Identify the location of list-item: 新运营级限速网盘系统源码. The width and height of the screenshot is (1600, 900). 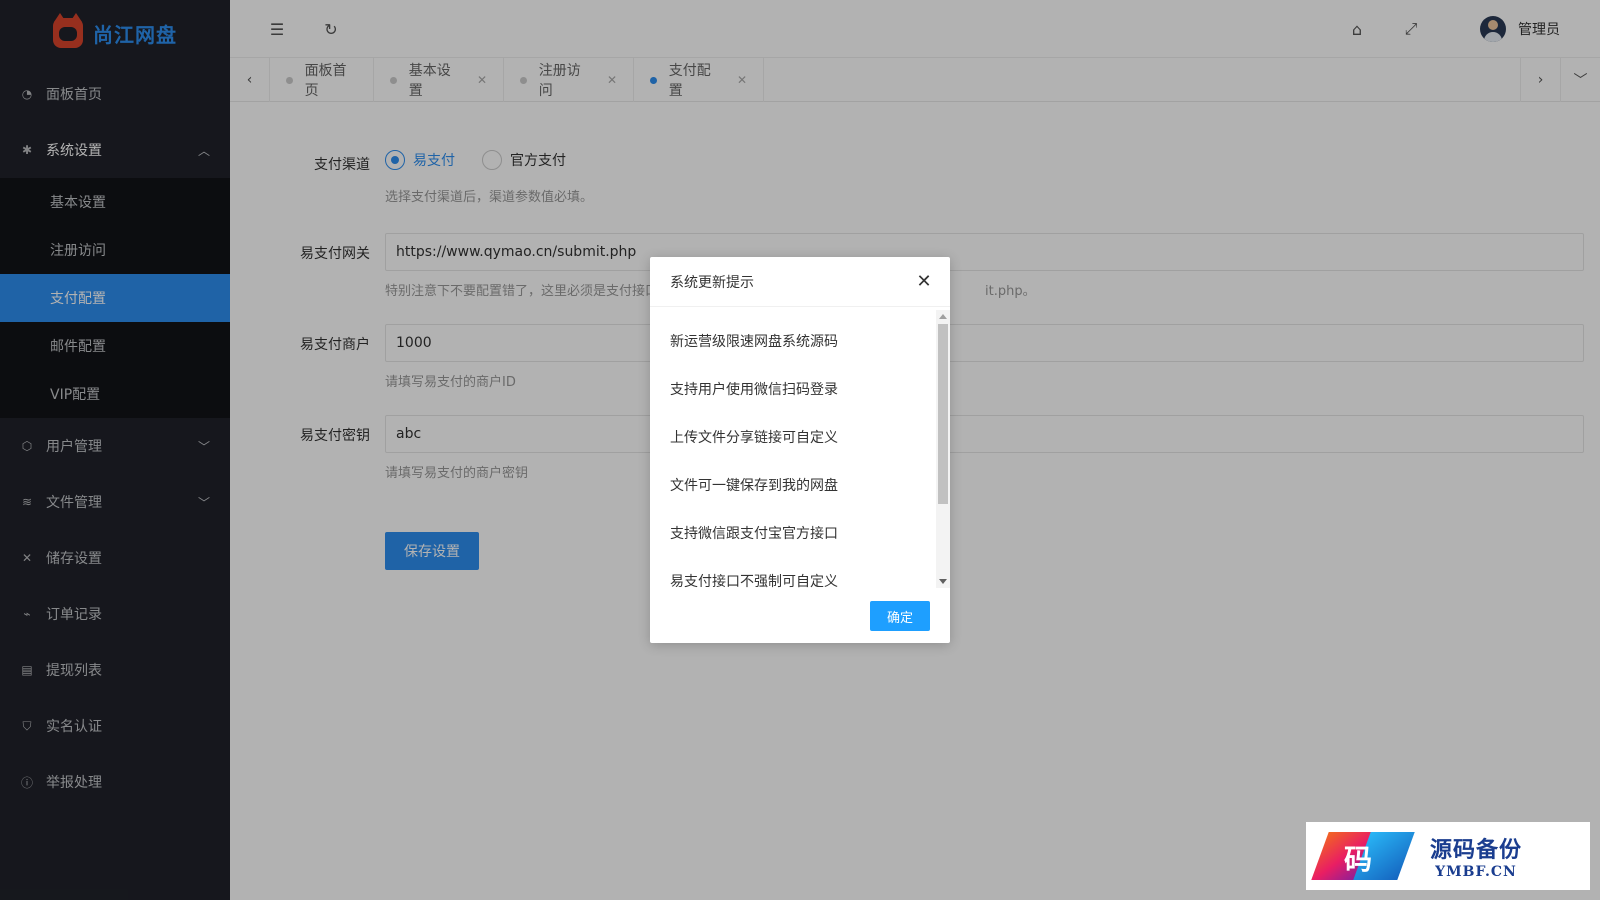
(754, 342).